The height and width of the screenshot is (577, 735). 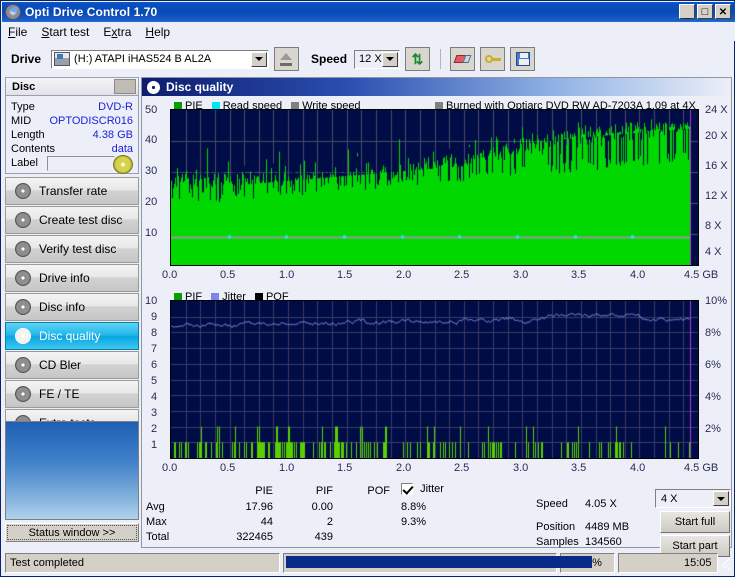 What do you see at coordinates (72, 278) in the screenshot?
I see `sidebar-item-drive-info: Drive info` at bounding box center [72, 278].